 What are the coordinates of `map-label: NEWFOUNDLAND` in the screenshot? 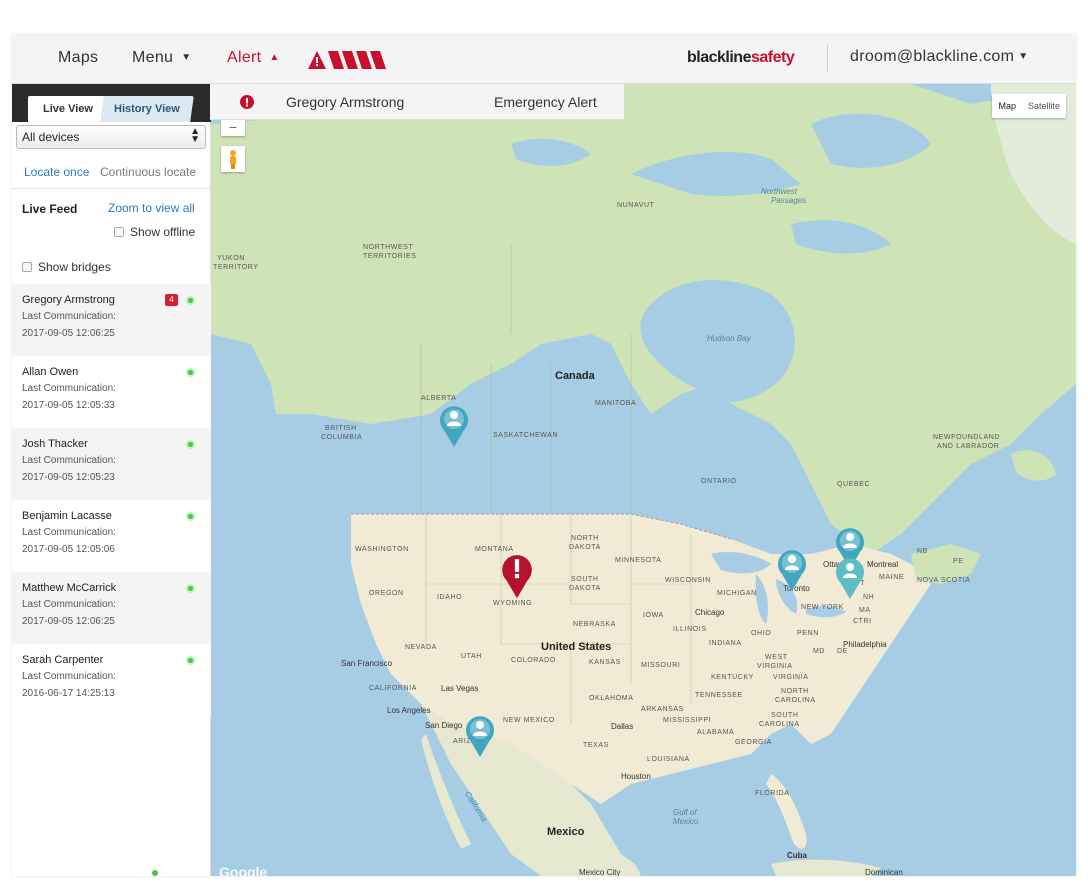 It's located at (967, 437).